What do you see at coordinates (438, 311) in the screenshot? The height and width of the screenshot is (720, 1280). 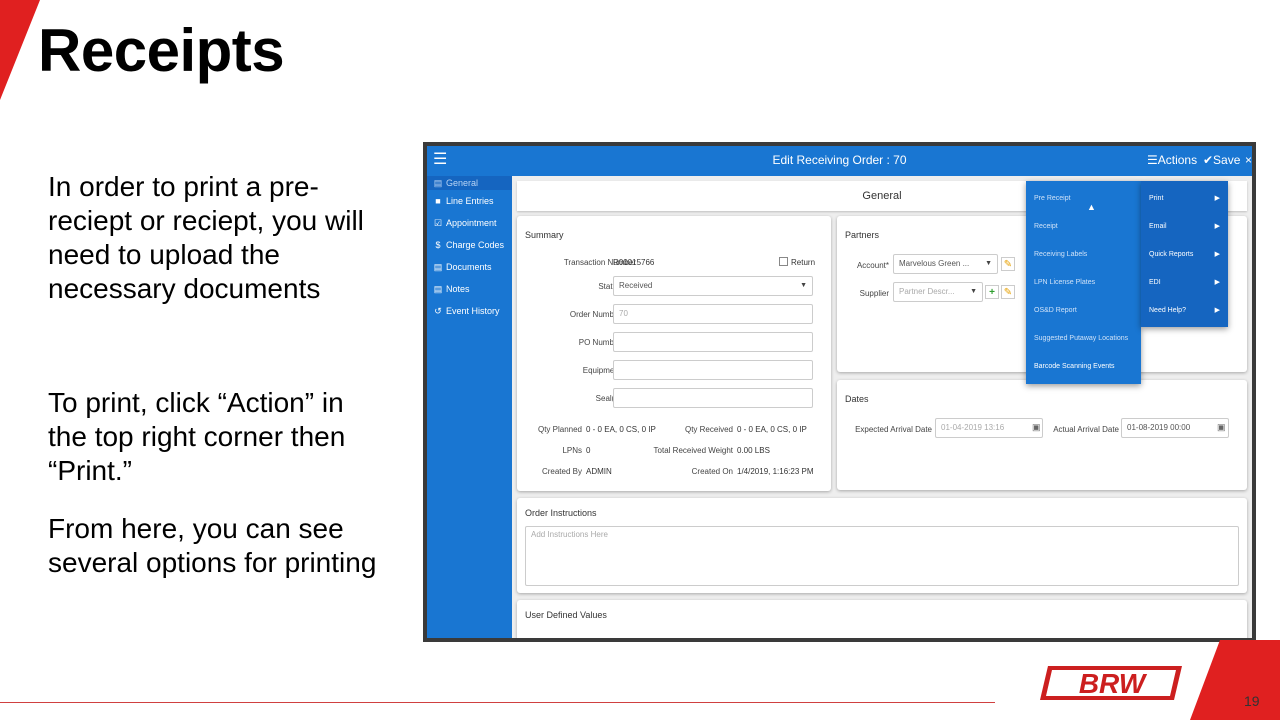 I see `history-icon: ↺` at bounding box center [438, 311].